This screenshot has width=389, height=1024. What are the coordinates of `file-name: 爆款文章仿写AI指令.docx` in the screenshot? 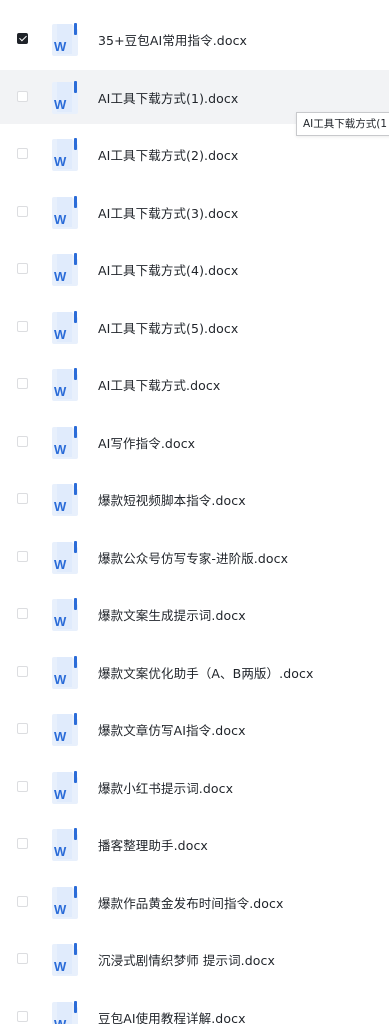 It's located at (172, 729).